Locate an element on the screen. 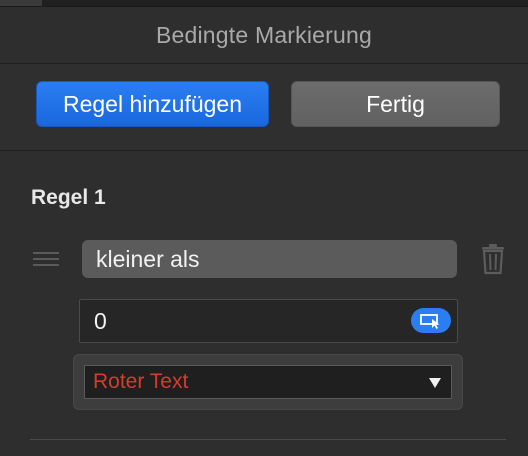 This screenshot has width=528, height=456. cell-reference-icon is located at coordinates (430, 321).